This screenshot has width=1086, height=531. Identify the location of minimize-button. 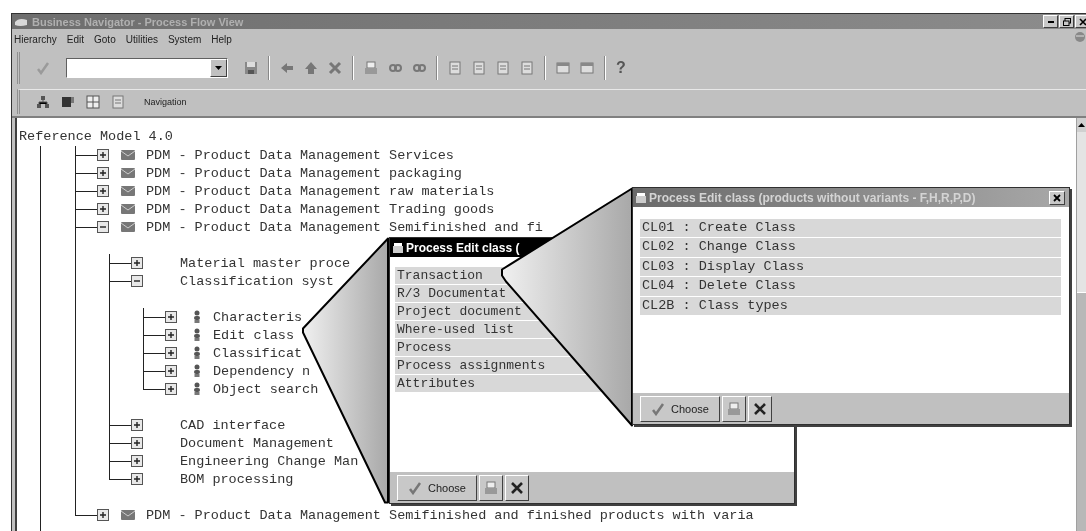
(1050, 21).